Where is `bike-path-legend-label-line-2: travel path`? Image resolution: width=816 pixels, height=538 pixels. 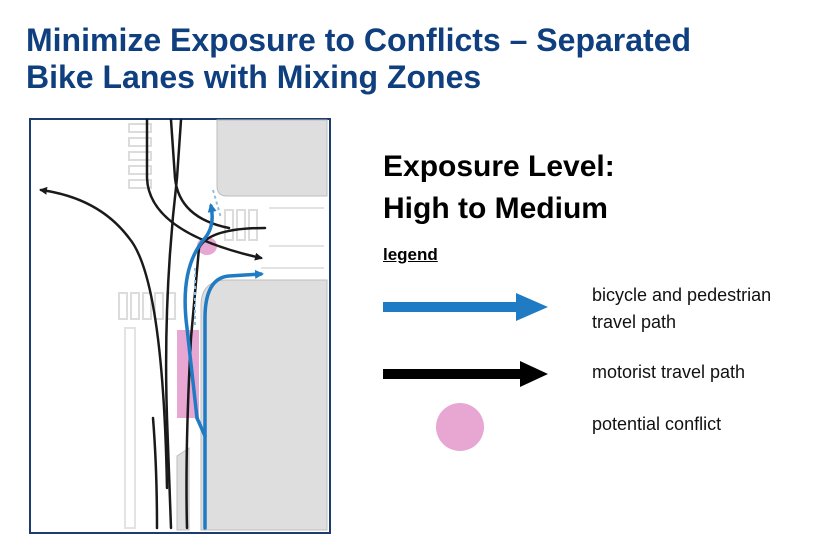
bike-path-legend-label-line-2: travel path is located at coordinates (634, 322).